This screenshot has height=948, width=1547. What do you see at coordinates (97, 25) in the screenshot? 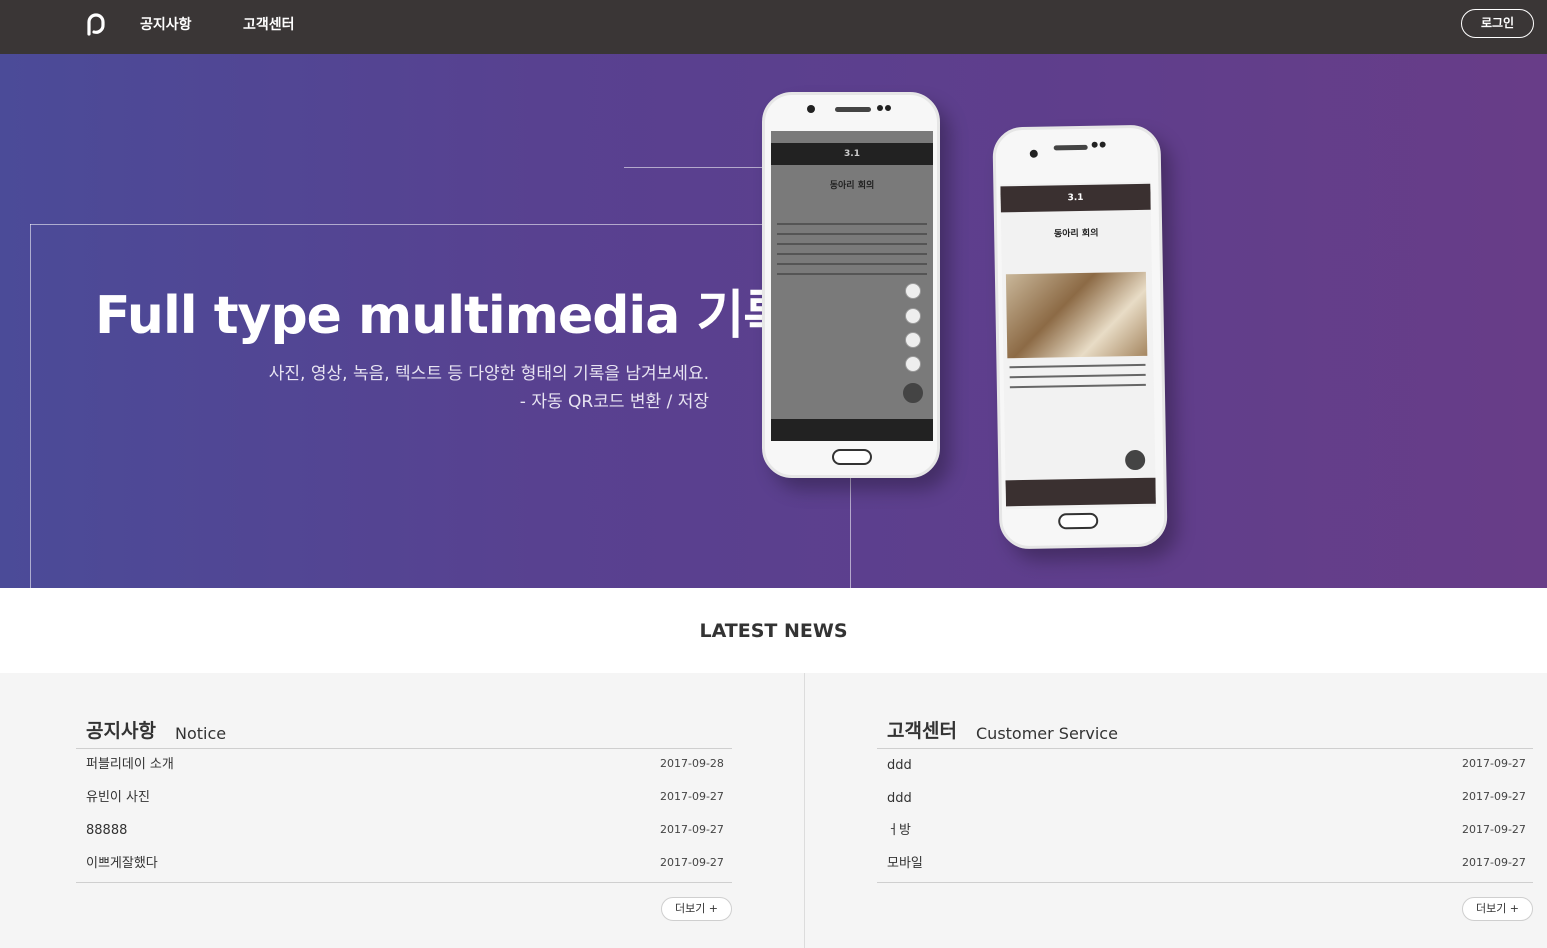
I see `brand-logo-icon` at bounding box center [97, 25].